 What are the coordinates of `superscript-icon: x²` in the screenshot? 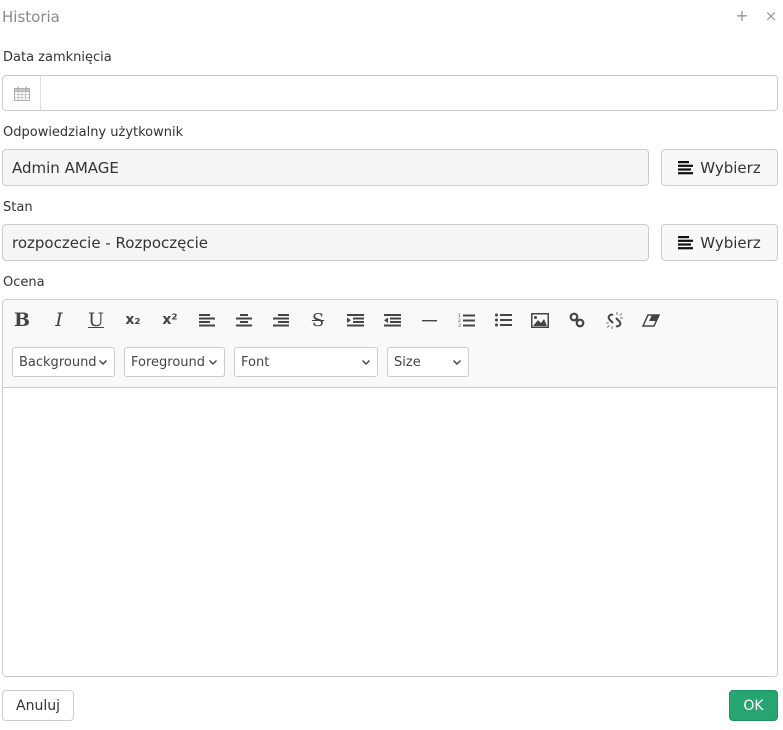 It's located at (170, 320).